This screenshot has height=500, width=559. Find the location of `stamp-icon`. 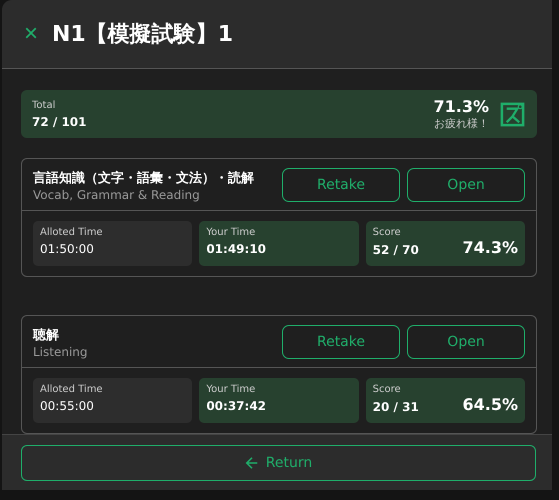

stamp-icon is located at coordinates (512, 114).